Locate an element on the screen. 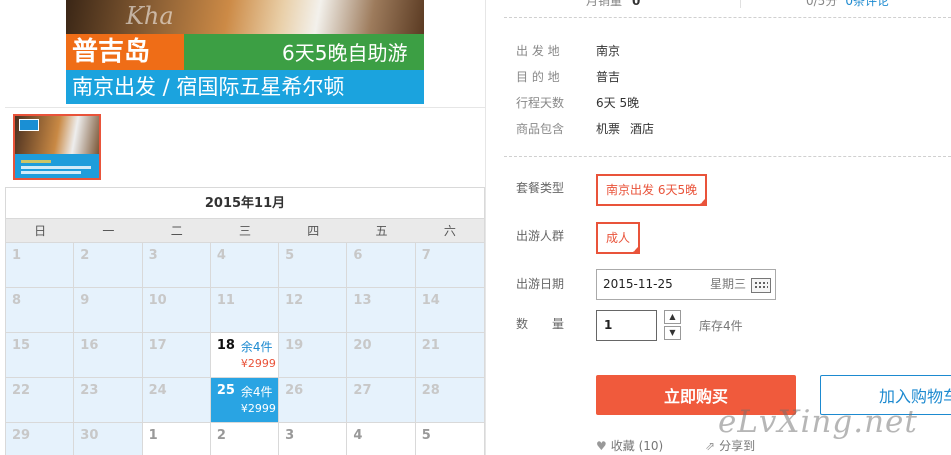 The width and height of the screenshot is (951, 455). info-row: 行程天数 6天 5晚 is located at coordinates (585, 102).